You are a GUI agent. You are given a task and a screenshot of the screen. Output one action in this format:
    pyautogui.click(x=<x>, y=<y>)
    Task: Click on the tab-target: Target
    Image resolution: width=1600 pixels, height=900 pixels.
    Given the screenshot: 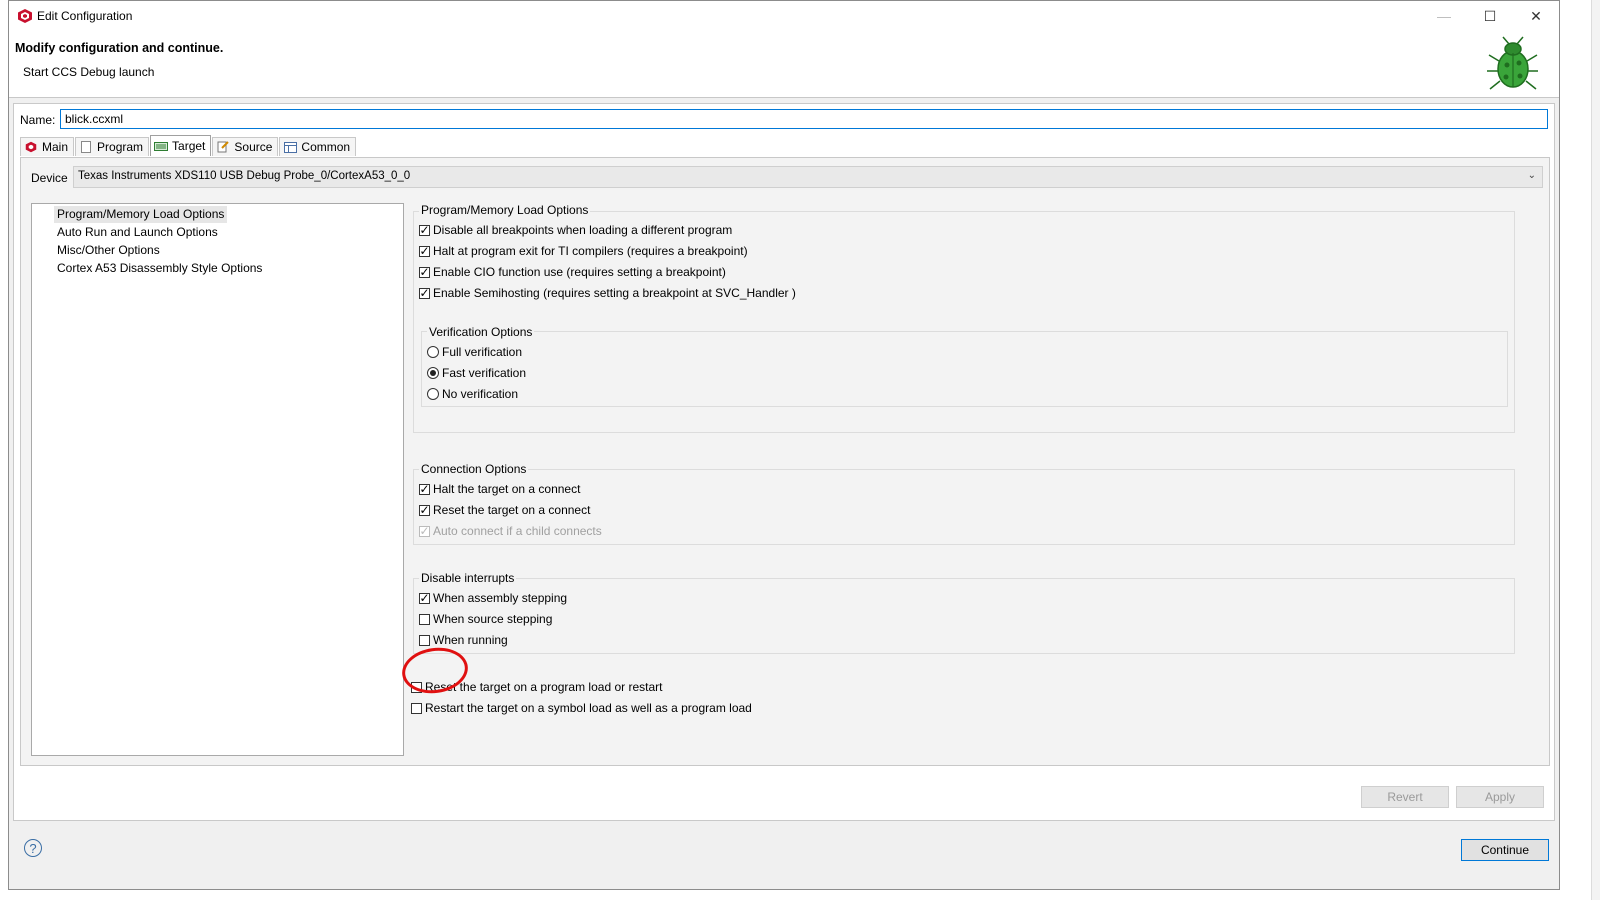 What is the action you would take?
    pyautogui.click(x=181, y=145)
    